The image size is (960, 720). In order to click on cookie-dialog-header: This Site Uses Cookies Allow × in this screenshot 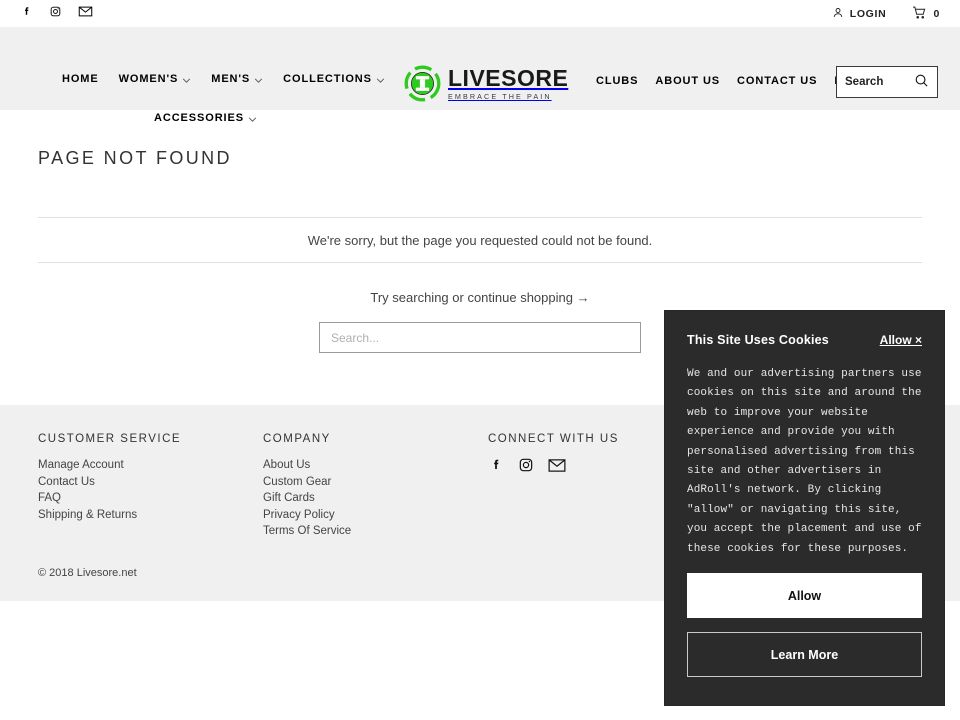, I will do `click(804, 340)`.